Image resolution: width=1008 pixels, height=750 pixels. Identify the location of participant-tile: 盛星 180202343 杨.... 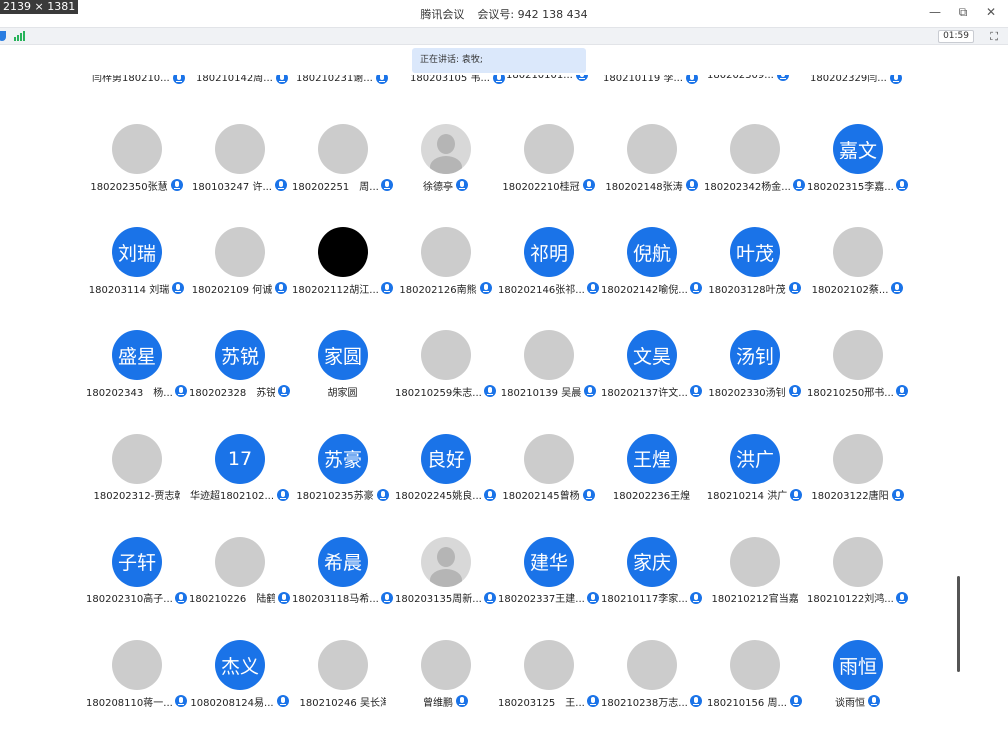
(136, 370).